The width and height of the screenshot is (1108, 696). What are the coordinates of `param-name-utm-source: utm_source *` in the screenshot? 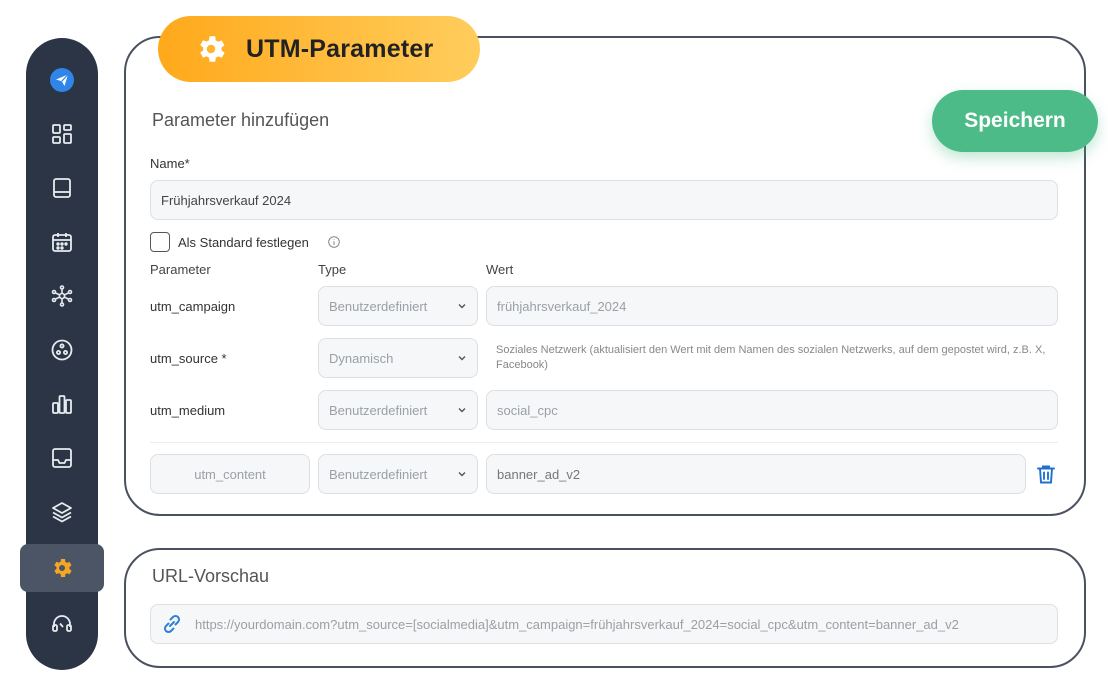 It's located at (188, 358).